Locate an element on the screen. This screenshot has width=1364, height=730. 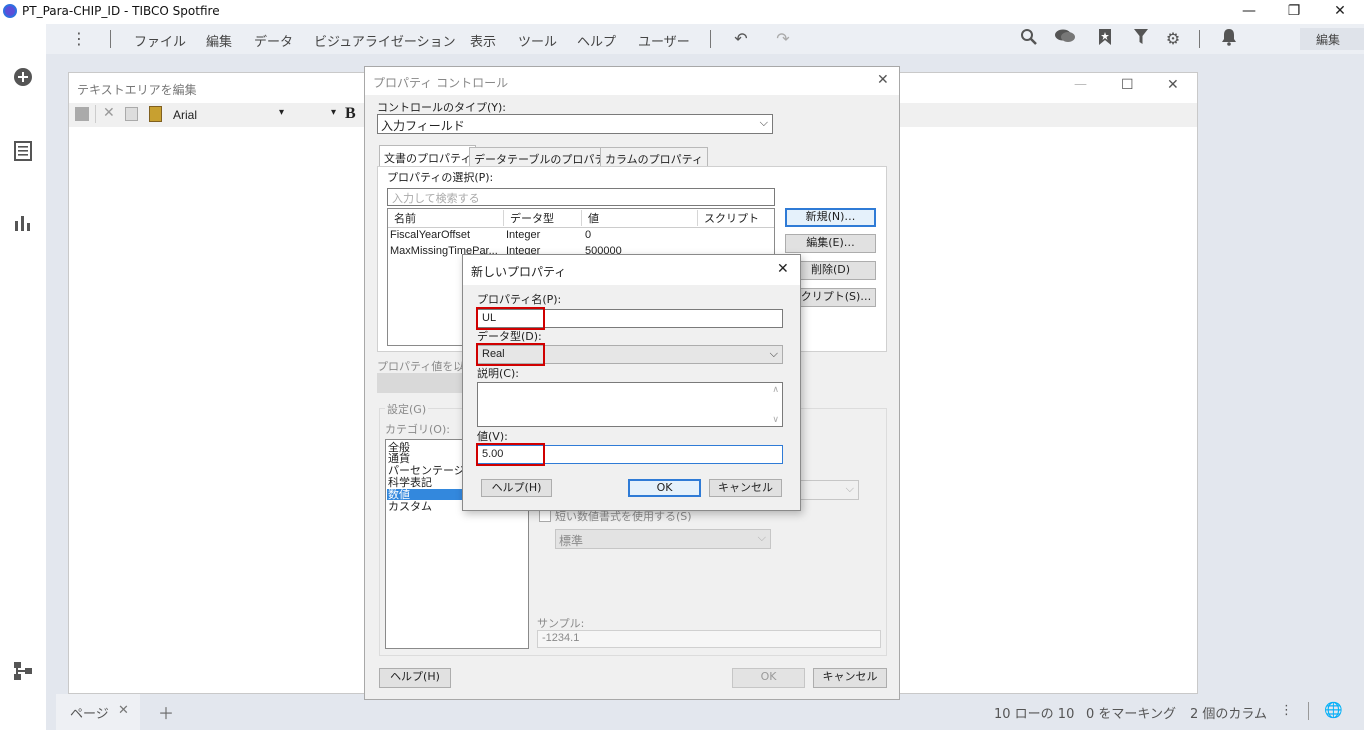
minimize-icon: — is located at coordinates (1080, 84).